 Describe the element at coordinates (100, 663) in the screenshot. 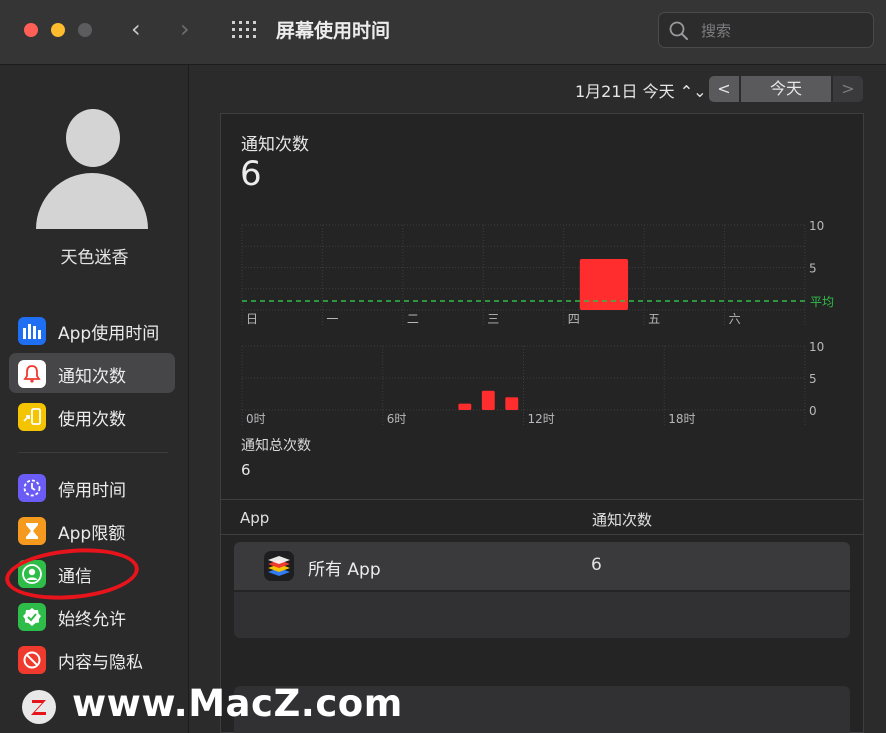

I see `sidebar-item-label: 内容与隐私` at that location.